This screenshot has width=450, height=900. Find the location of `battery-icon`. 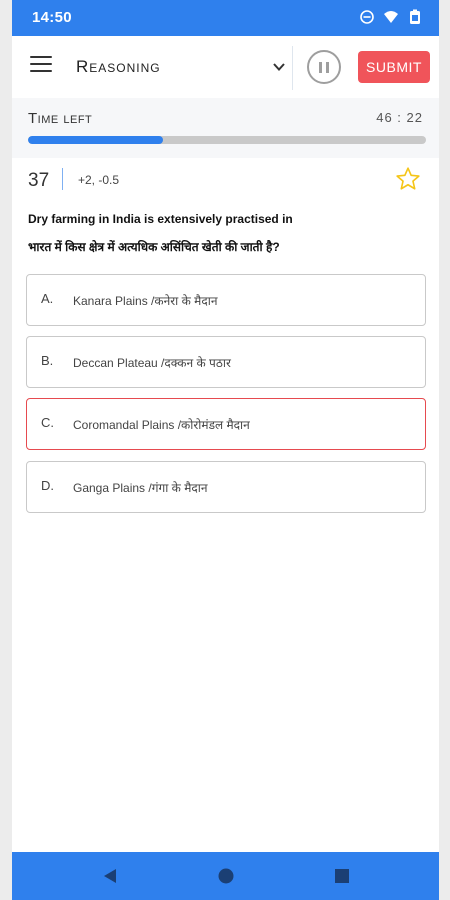

battery-icon is located at coordinates (415, 16).